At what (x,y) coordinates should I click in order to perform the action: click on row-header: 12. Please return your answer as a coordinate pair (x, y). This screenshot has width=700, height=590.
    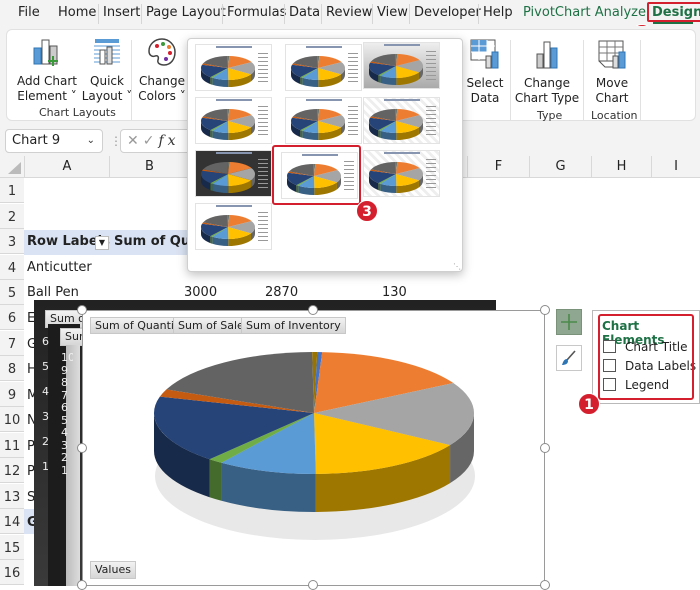
    Looking at the image, I should click on (12, 470).